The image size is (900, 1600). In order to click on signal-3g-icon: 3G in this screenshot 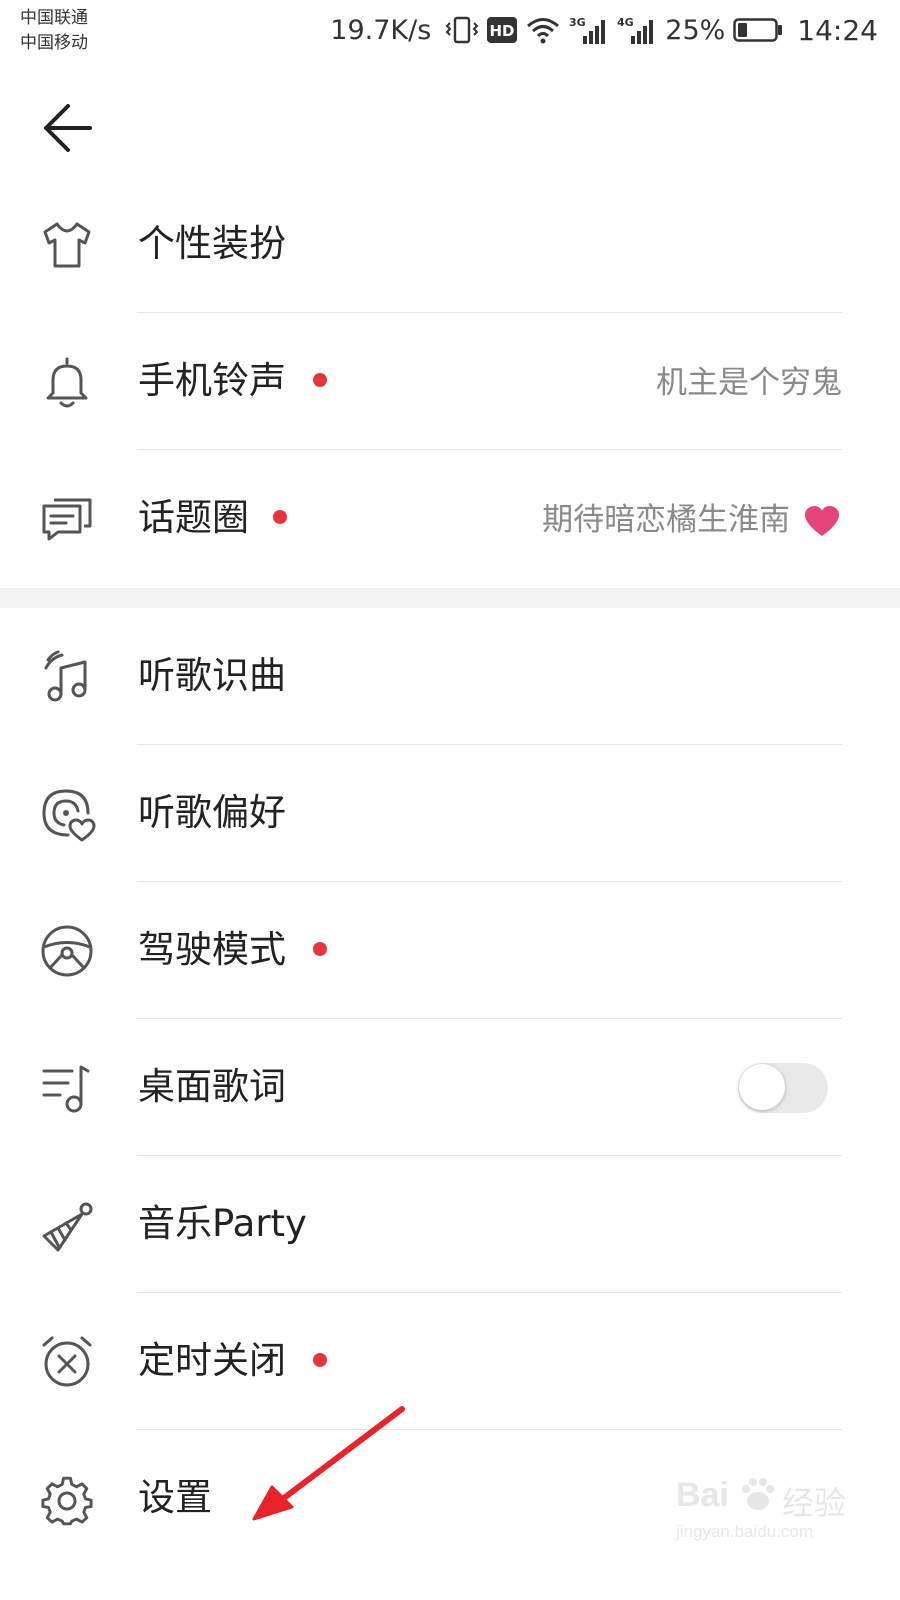, I will do `click(587, 30)`.